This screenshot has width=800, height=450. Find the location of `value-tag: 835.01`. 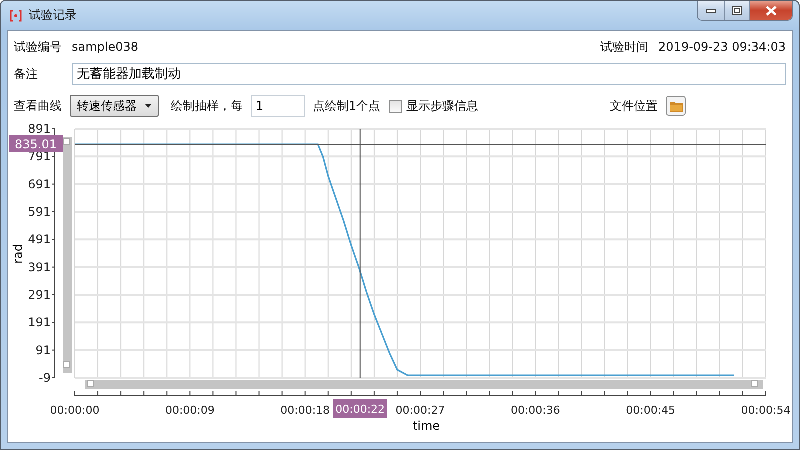

value-tag: 835.01 is located at coordinates (36, 144).